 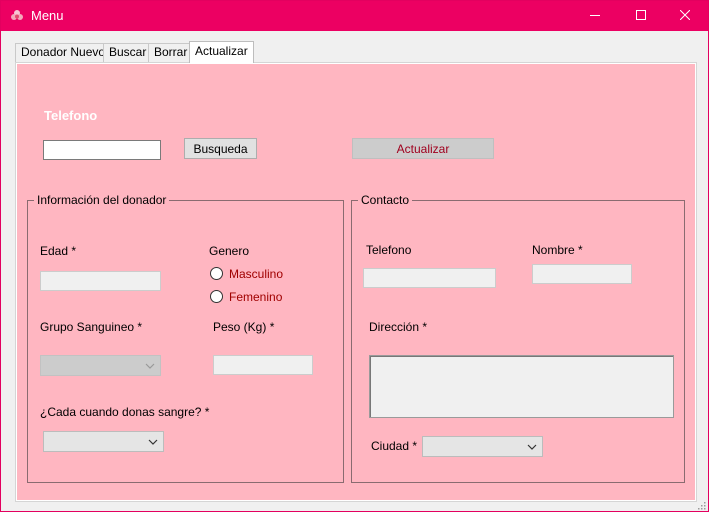 What do you see at coordinates (91, 327) in the screenshot?
I see `blood-type-label: Grupo Sanguineo *` at bounding box center [91, 327].